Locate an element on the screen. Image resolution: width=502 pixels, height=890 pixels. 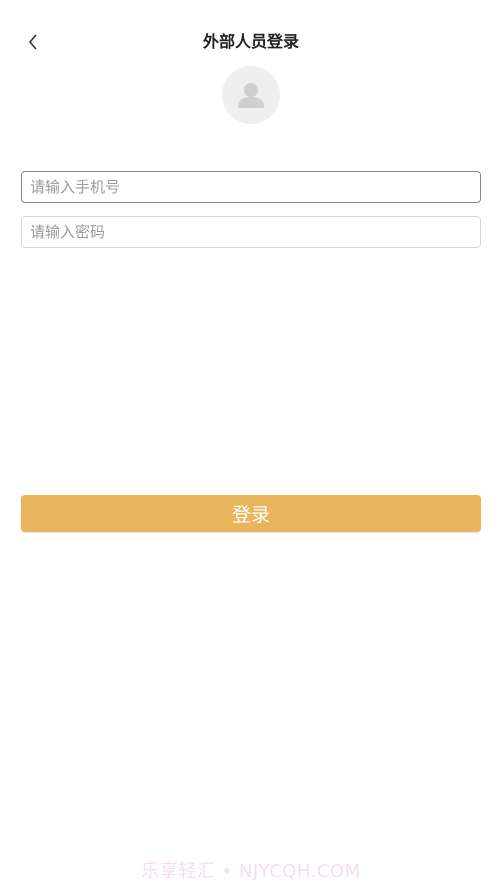
page-title: 外部人员登录 is located at coordinates (250, 41).